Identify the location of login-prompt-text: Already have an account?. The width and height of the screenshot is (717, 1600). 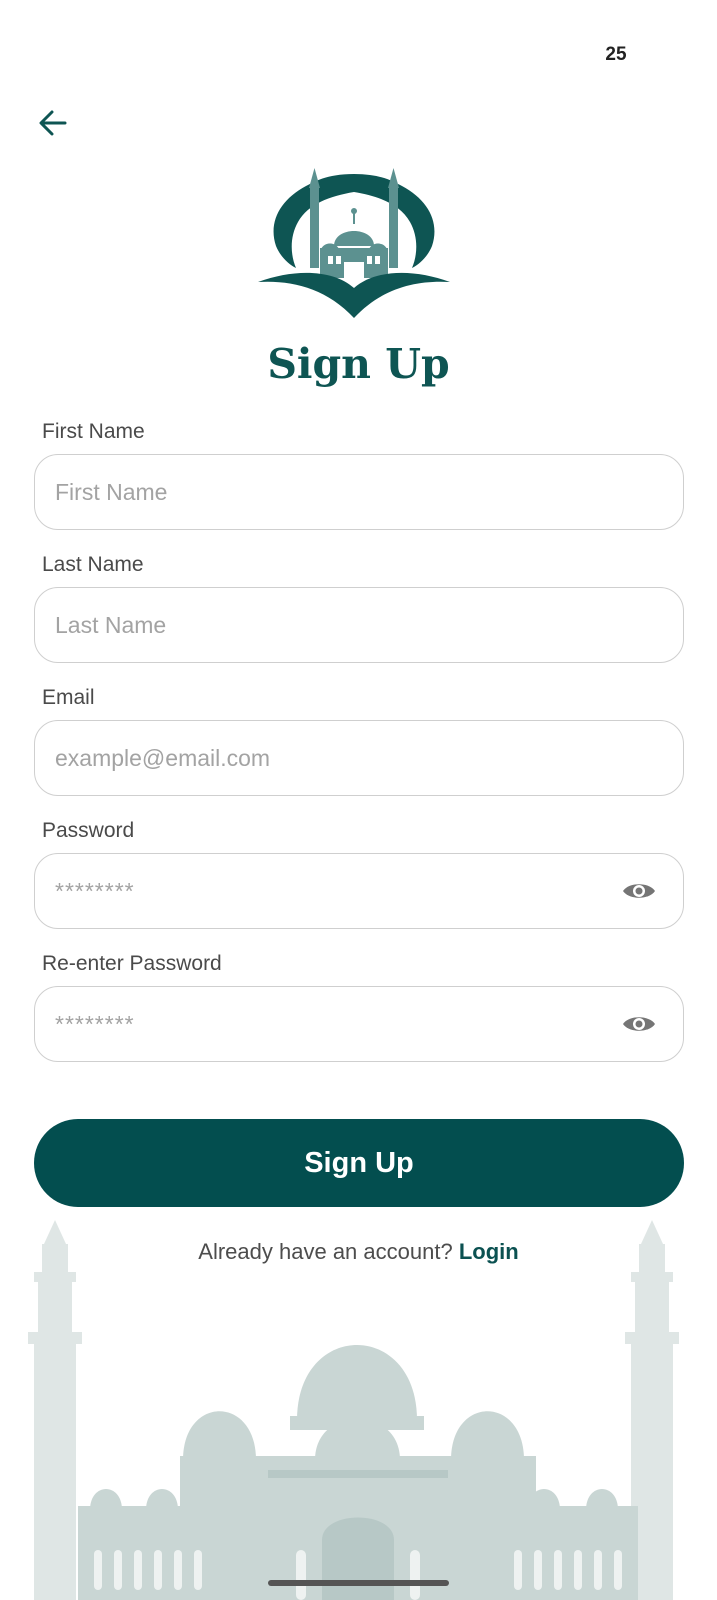
(325, 1251).